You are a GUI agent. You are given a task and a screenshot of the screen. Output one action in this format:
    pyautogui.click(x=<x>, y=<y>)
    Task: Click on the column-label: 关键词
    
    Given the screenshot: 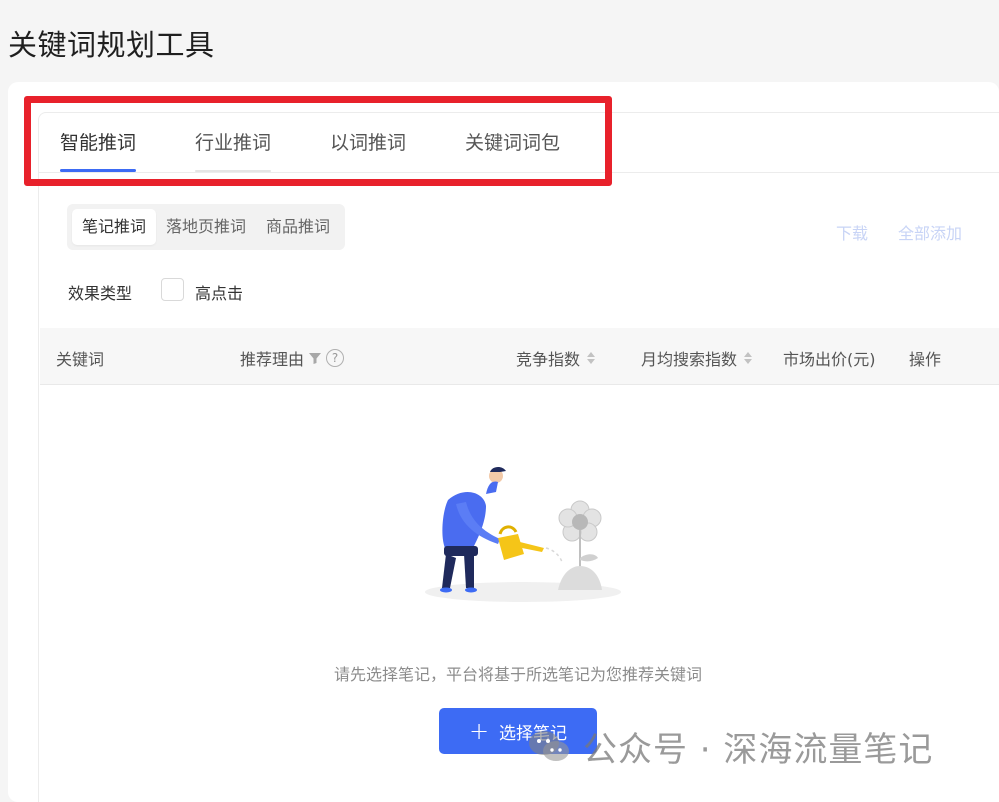 What is the action you would take?
    pyautogui.click(x=80, y=359)
    